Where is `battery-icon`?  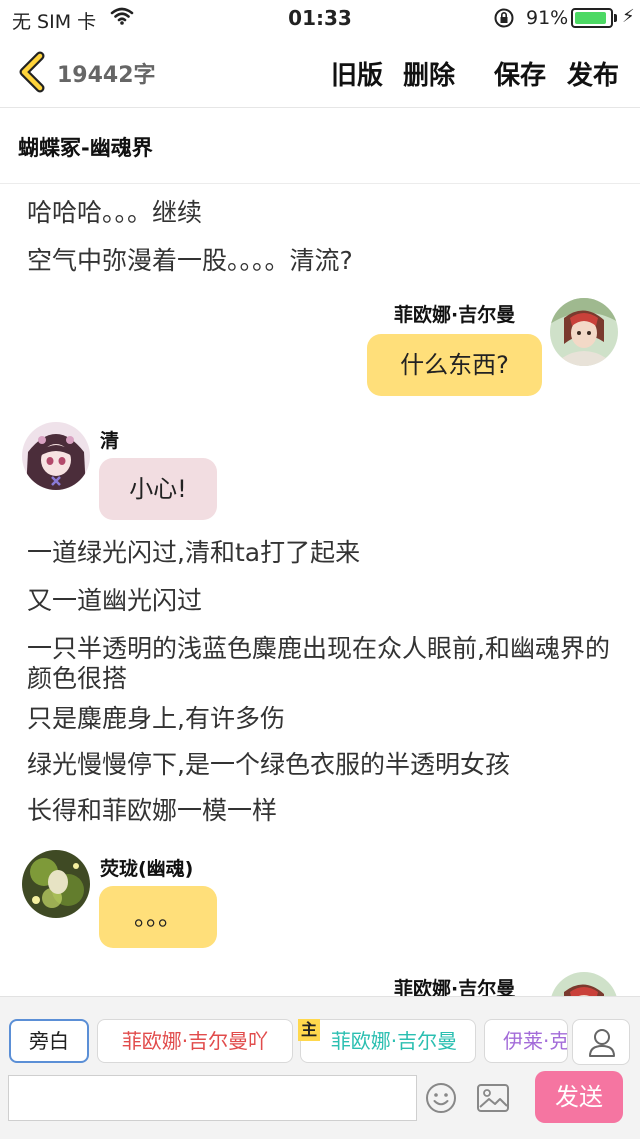
battery-icon is located at coordinates (592, 18).